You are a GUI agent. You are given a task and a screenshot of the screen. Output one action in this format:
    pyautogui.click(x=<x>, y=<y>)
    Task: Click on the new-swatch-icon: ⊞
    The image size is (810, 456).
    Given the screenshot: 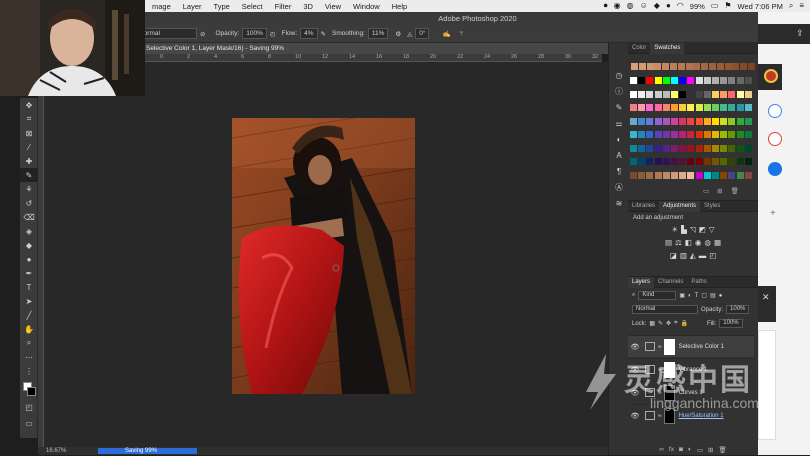 What is the action you would take?
    pyautogui.click(x=719, y=191)
    